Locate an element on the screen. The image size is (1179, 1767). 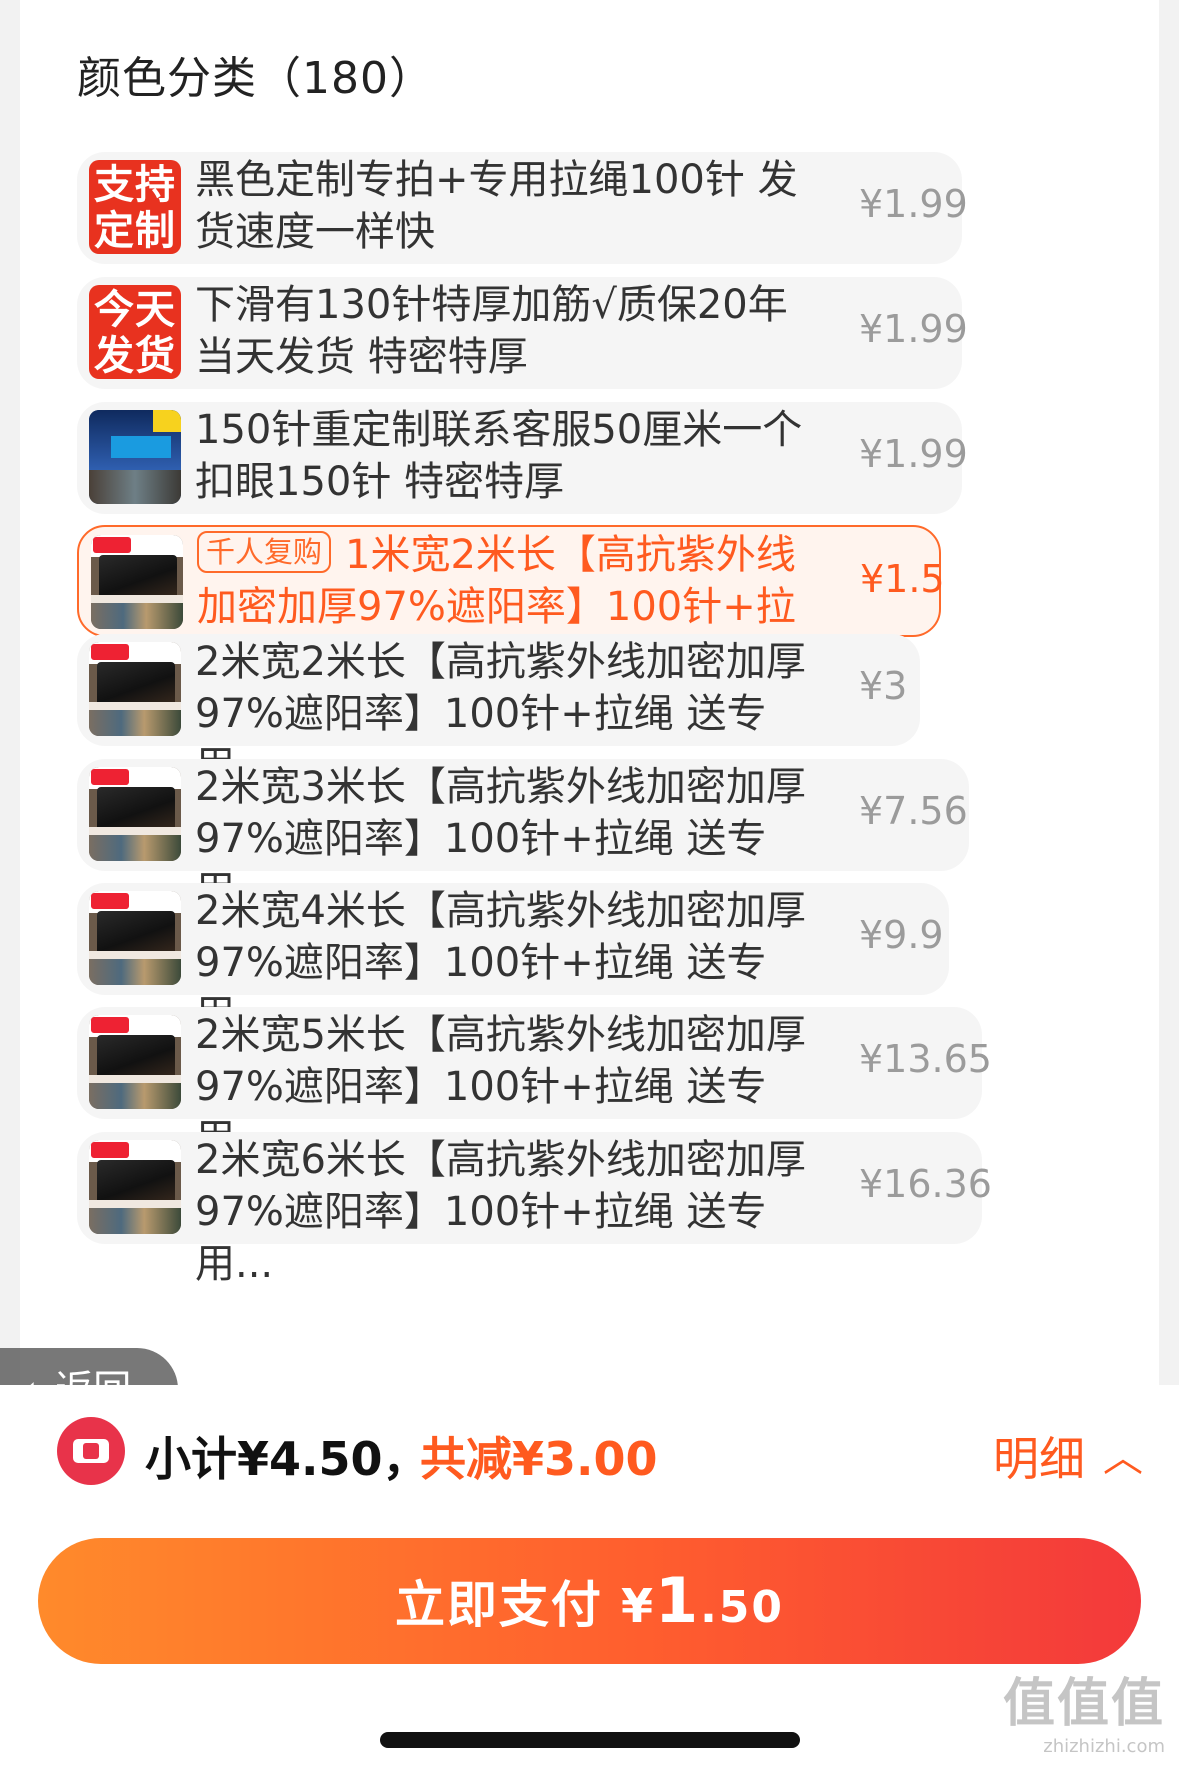
option-item: 支持 定制 黑色定制专拍+专用拉绳100针 发货速度一样快 ¥1.99 is located at coordinates (522, 208).